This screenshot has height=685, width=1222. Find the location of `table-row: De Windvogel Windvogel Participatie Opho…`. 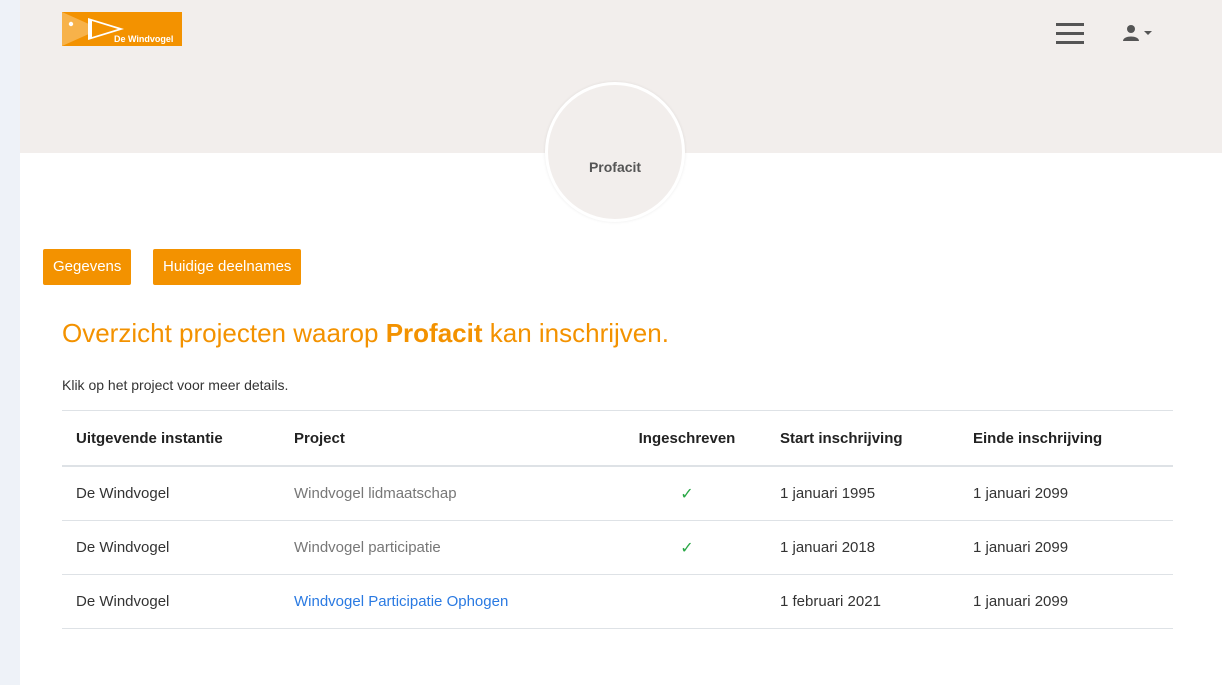

table-row: De Windvogel Windvogel Participatie Opho… is located at coordinates (617, 601).